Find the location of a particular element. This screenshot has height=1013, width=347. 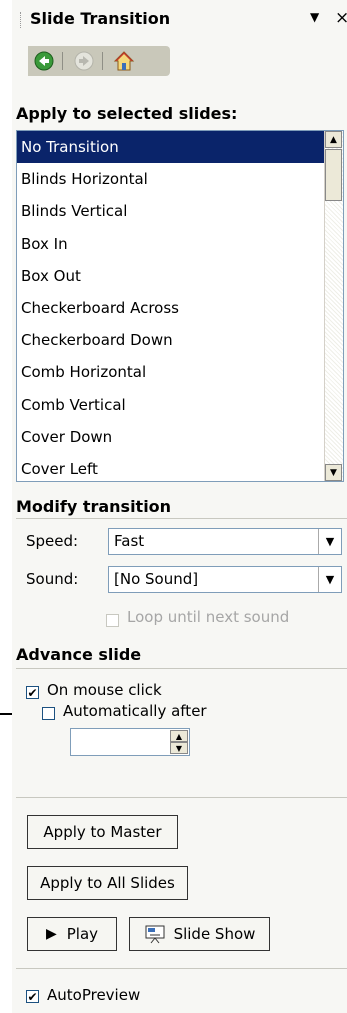

on-mouse-click-label: On mouse click is located at coordinates (104, 690).